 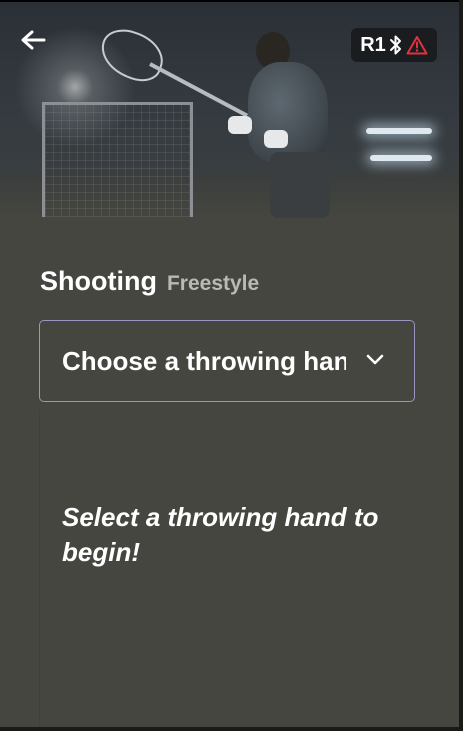 I want to click on player-legs, so click(x=300, y=185).